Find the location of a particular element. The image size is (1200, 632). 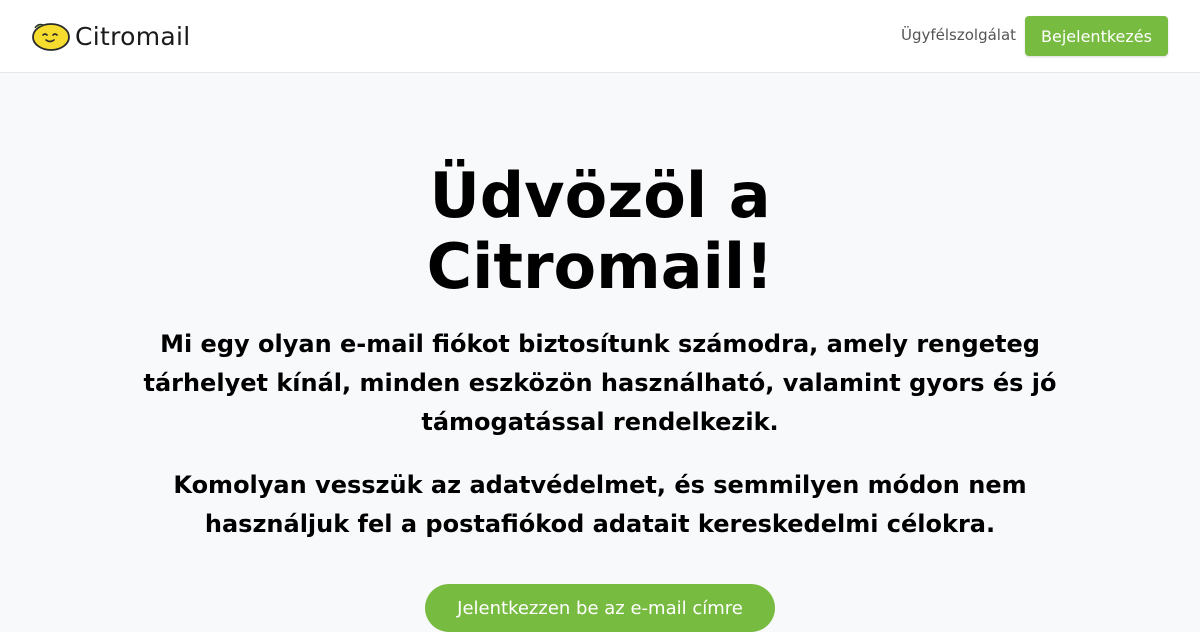

login-button: Bejelentkezés is located at coordinates (1096, 36).